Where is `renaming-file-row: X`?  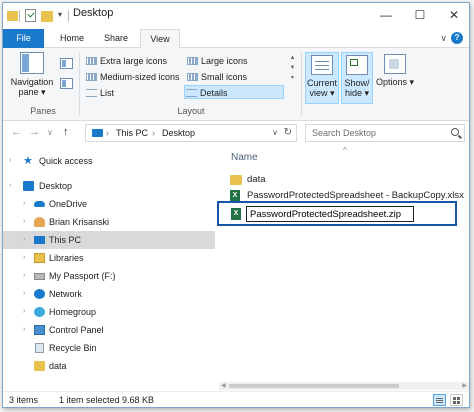
renaming-file-row: X is located at coordinates (337, 213).